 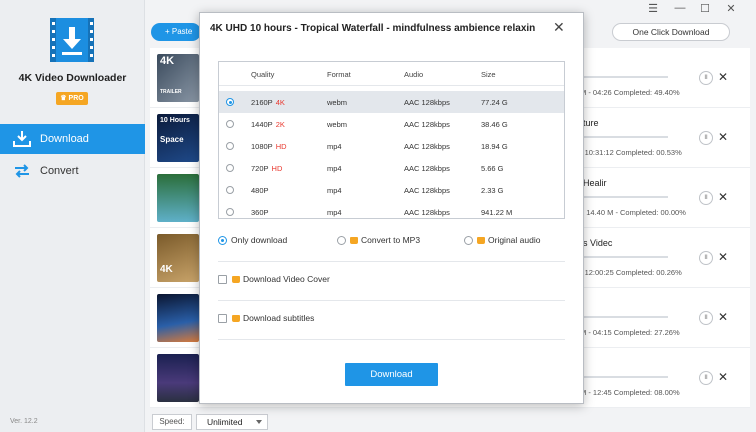 What do you see at coordinates (731, 8) in the screenshot?
I see `close-window-icon: ✕` at bounding box center [731, 8].